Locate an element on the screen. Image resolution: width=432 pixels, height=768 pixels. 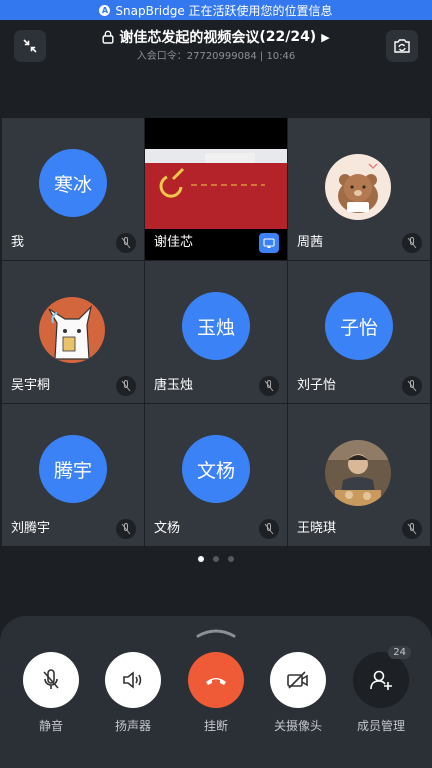
camera-off-icon is located at coordinates (298, 680).